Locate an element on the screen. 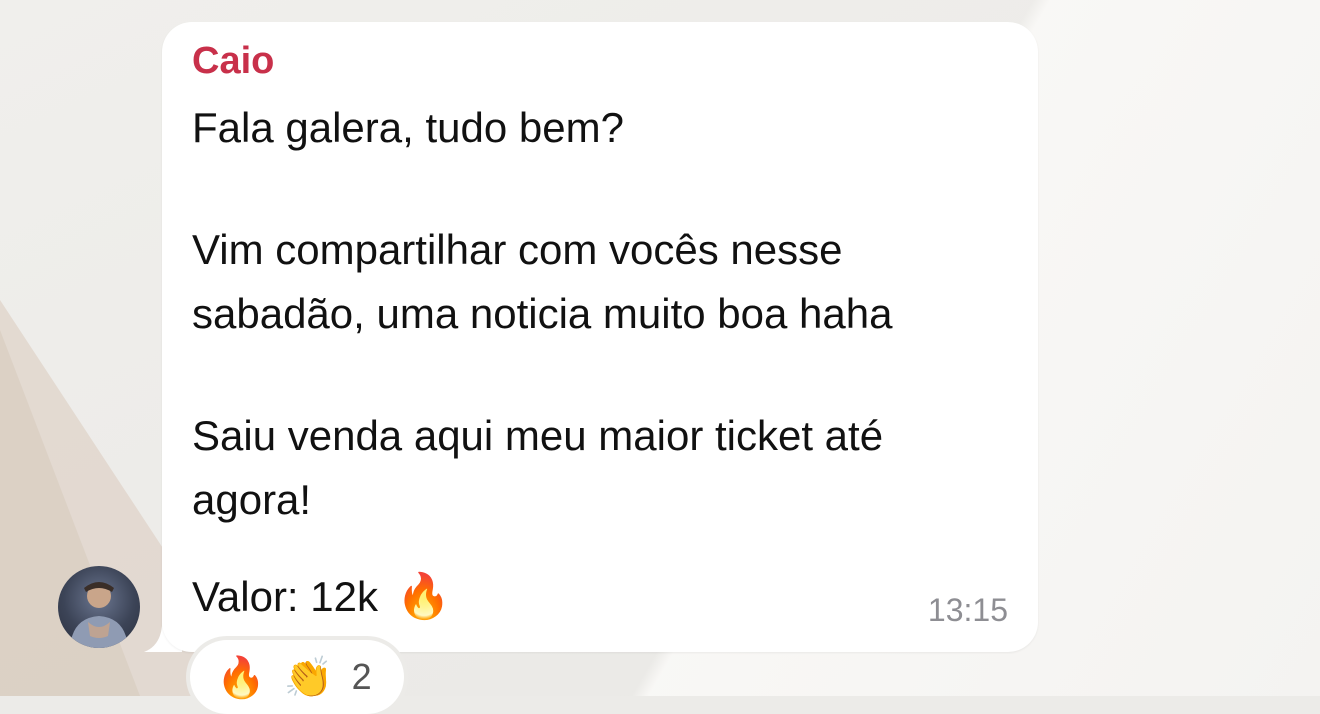  message-line: agora! is located at coordinates (252, 499).